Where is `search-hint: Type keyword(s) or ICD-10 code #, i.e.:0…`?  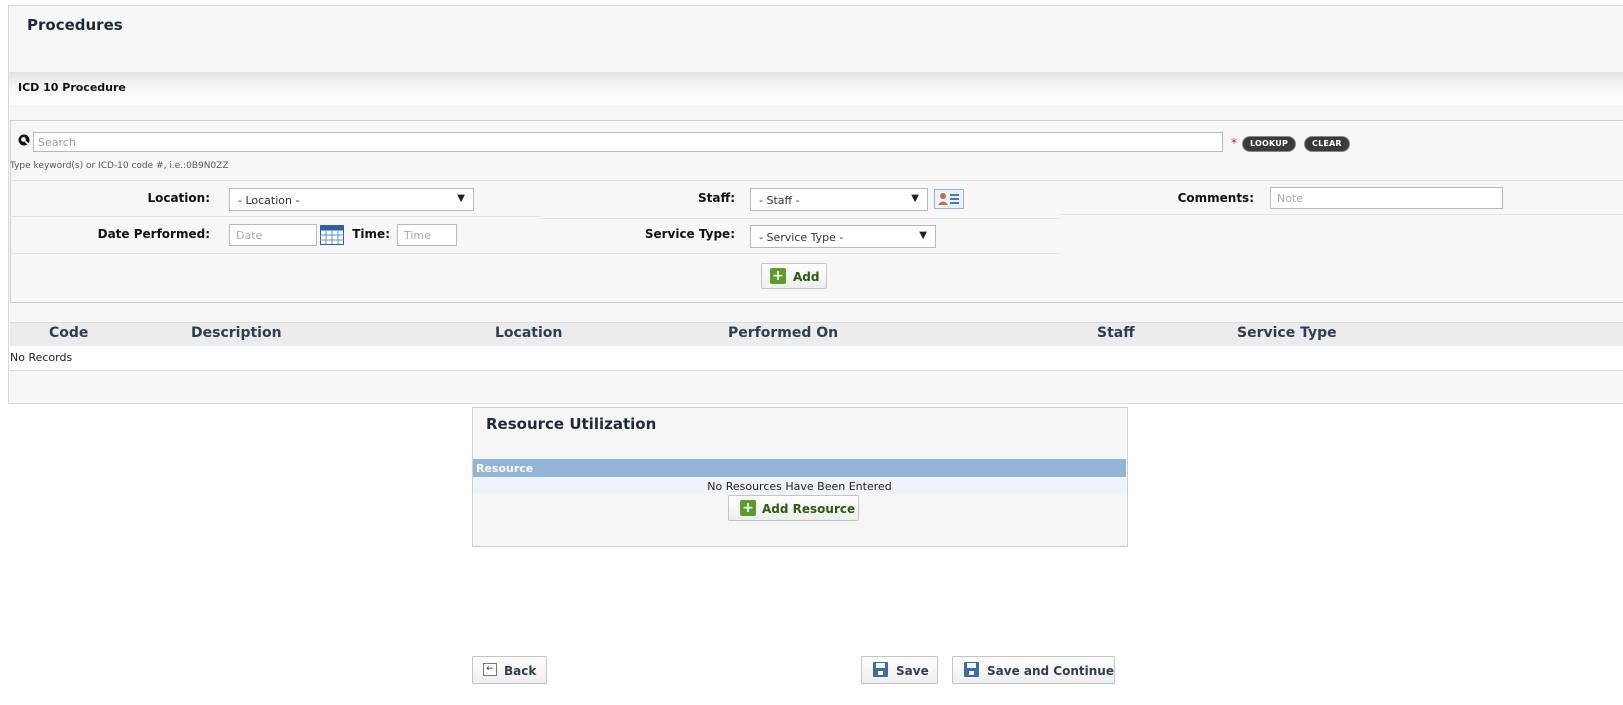
search-hint: Type keyword(s) or ICD-10 code #, i.e.:0… is located at coordinates (119, 166).